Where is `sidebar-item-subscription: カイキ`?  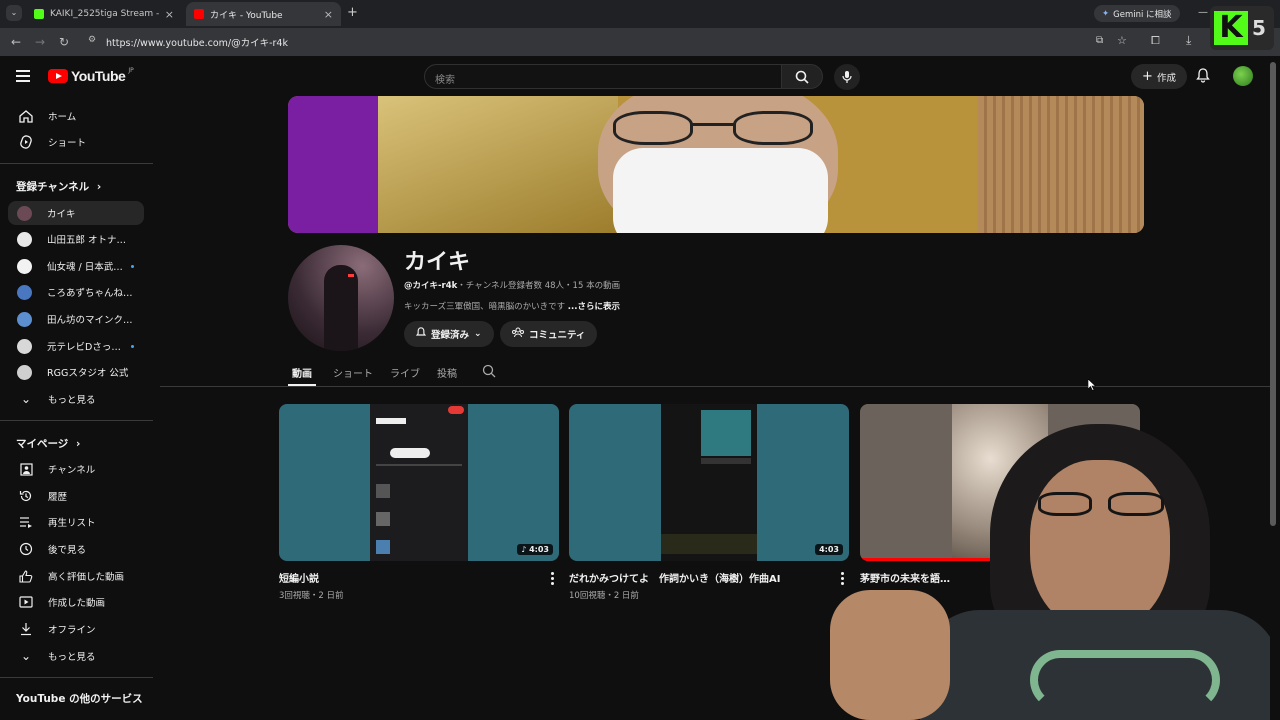
sidebar-item-subscription: カイキ is located at coordinates (76, 213).